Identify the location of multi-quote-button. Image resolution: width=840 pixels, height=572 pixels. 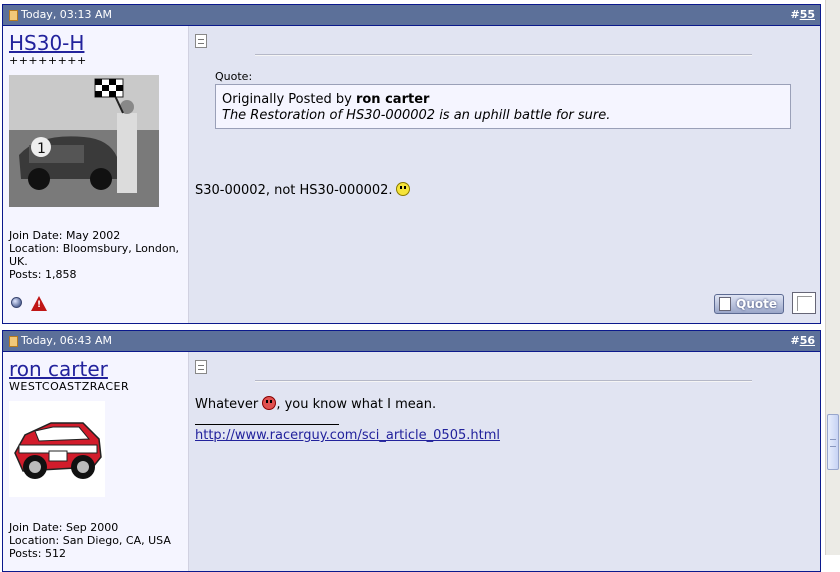
(804, 303).